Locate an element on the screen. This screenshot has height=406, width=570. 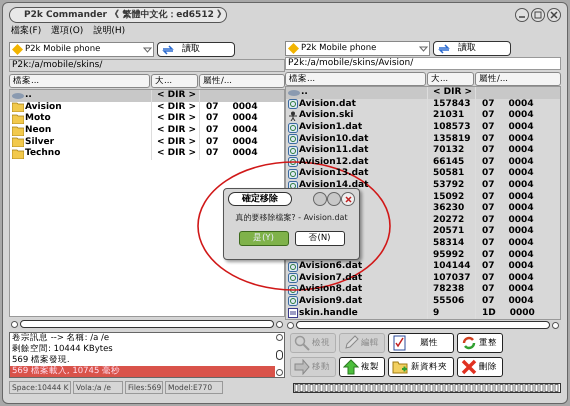
file-size: 95992 is located at coordinates (448, 255).